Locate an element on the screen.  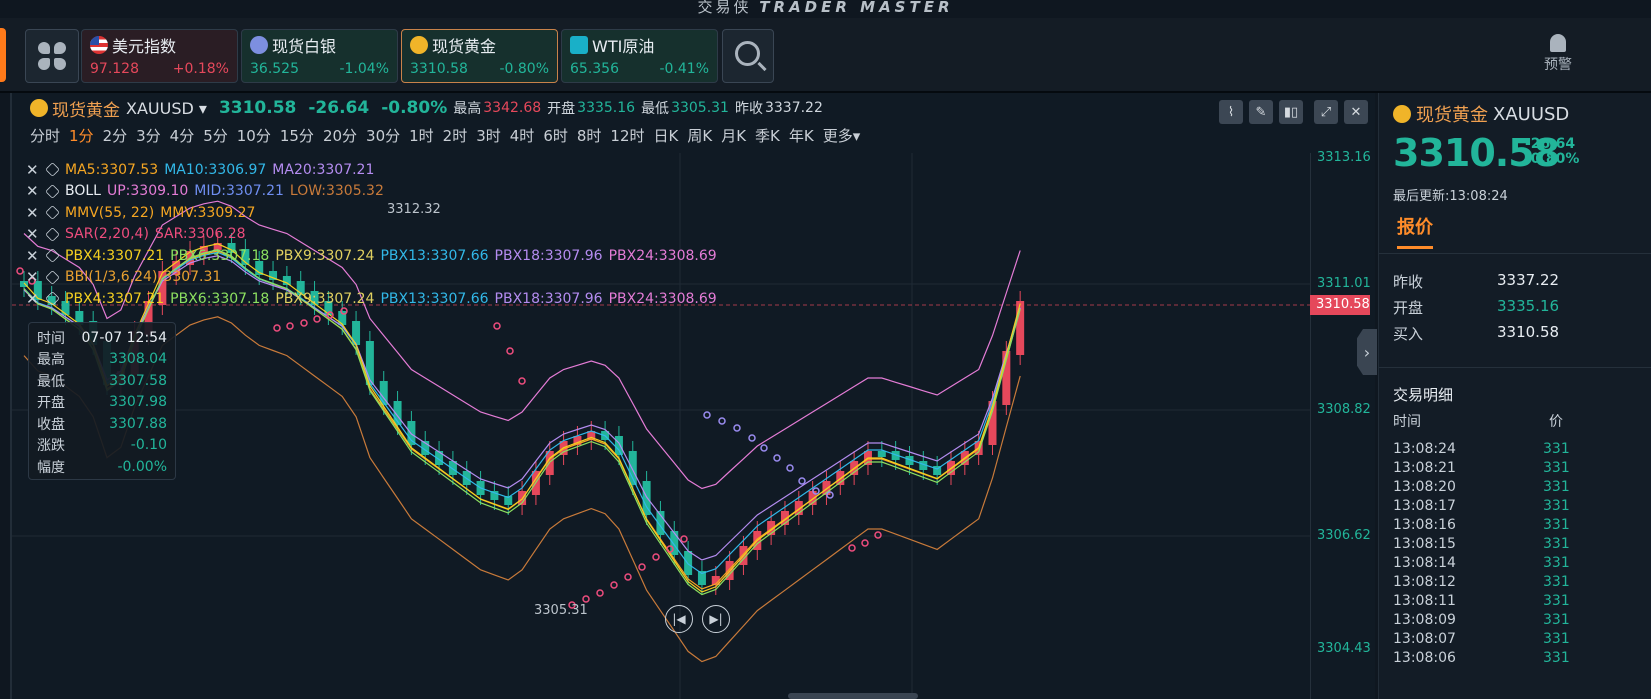
tooltip-key: 涨跌 is located at coordinates (51, 446).